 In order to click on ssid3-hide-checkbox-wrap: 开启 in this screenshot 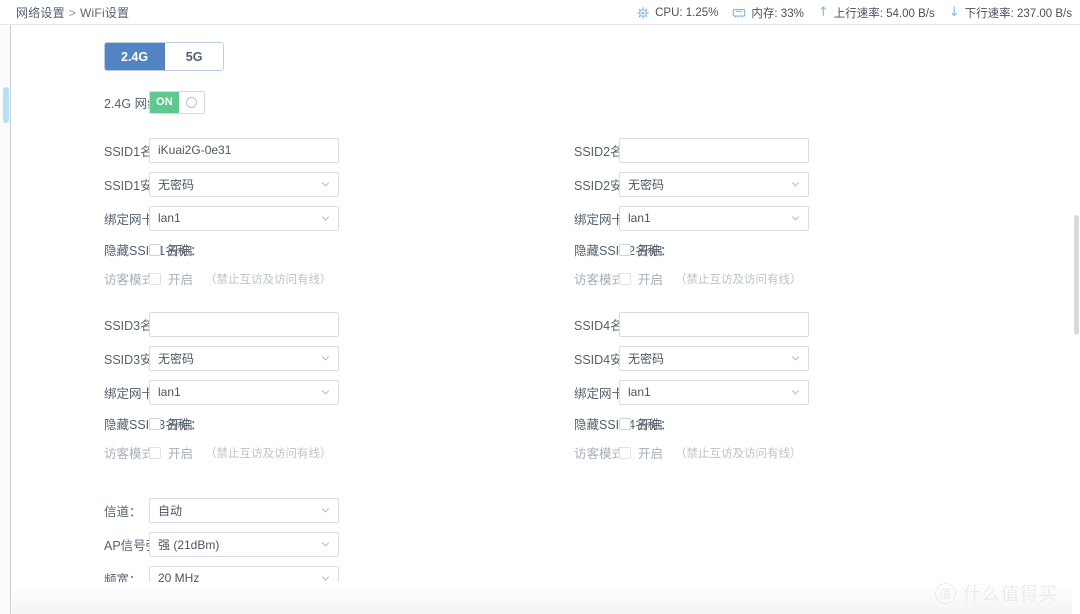, I will do `click(171, 423)`.